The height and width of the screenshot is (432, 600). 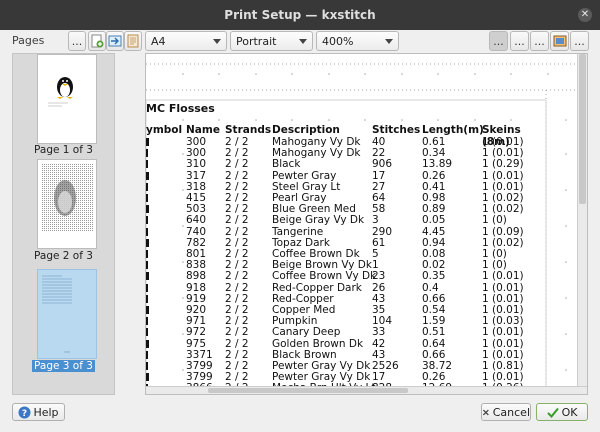 I want to click on table-cell: 13.89, so click(x=437, y=164).